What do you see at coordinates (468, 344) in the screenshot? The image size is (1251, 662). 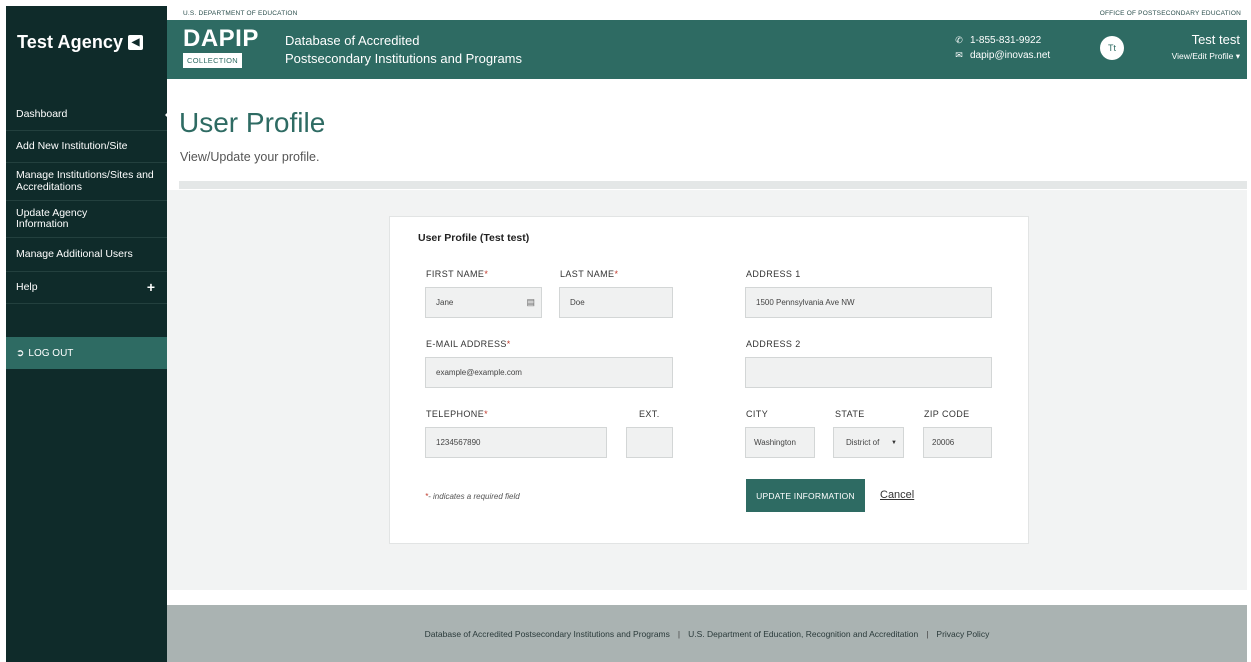 I see `email-label: E-MAIL ADDRESS*` at bounding box center [468, 344].